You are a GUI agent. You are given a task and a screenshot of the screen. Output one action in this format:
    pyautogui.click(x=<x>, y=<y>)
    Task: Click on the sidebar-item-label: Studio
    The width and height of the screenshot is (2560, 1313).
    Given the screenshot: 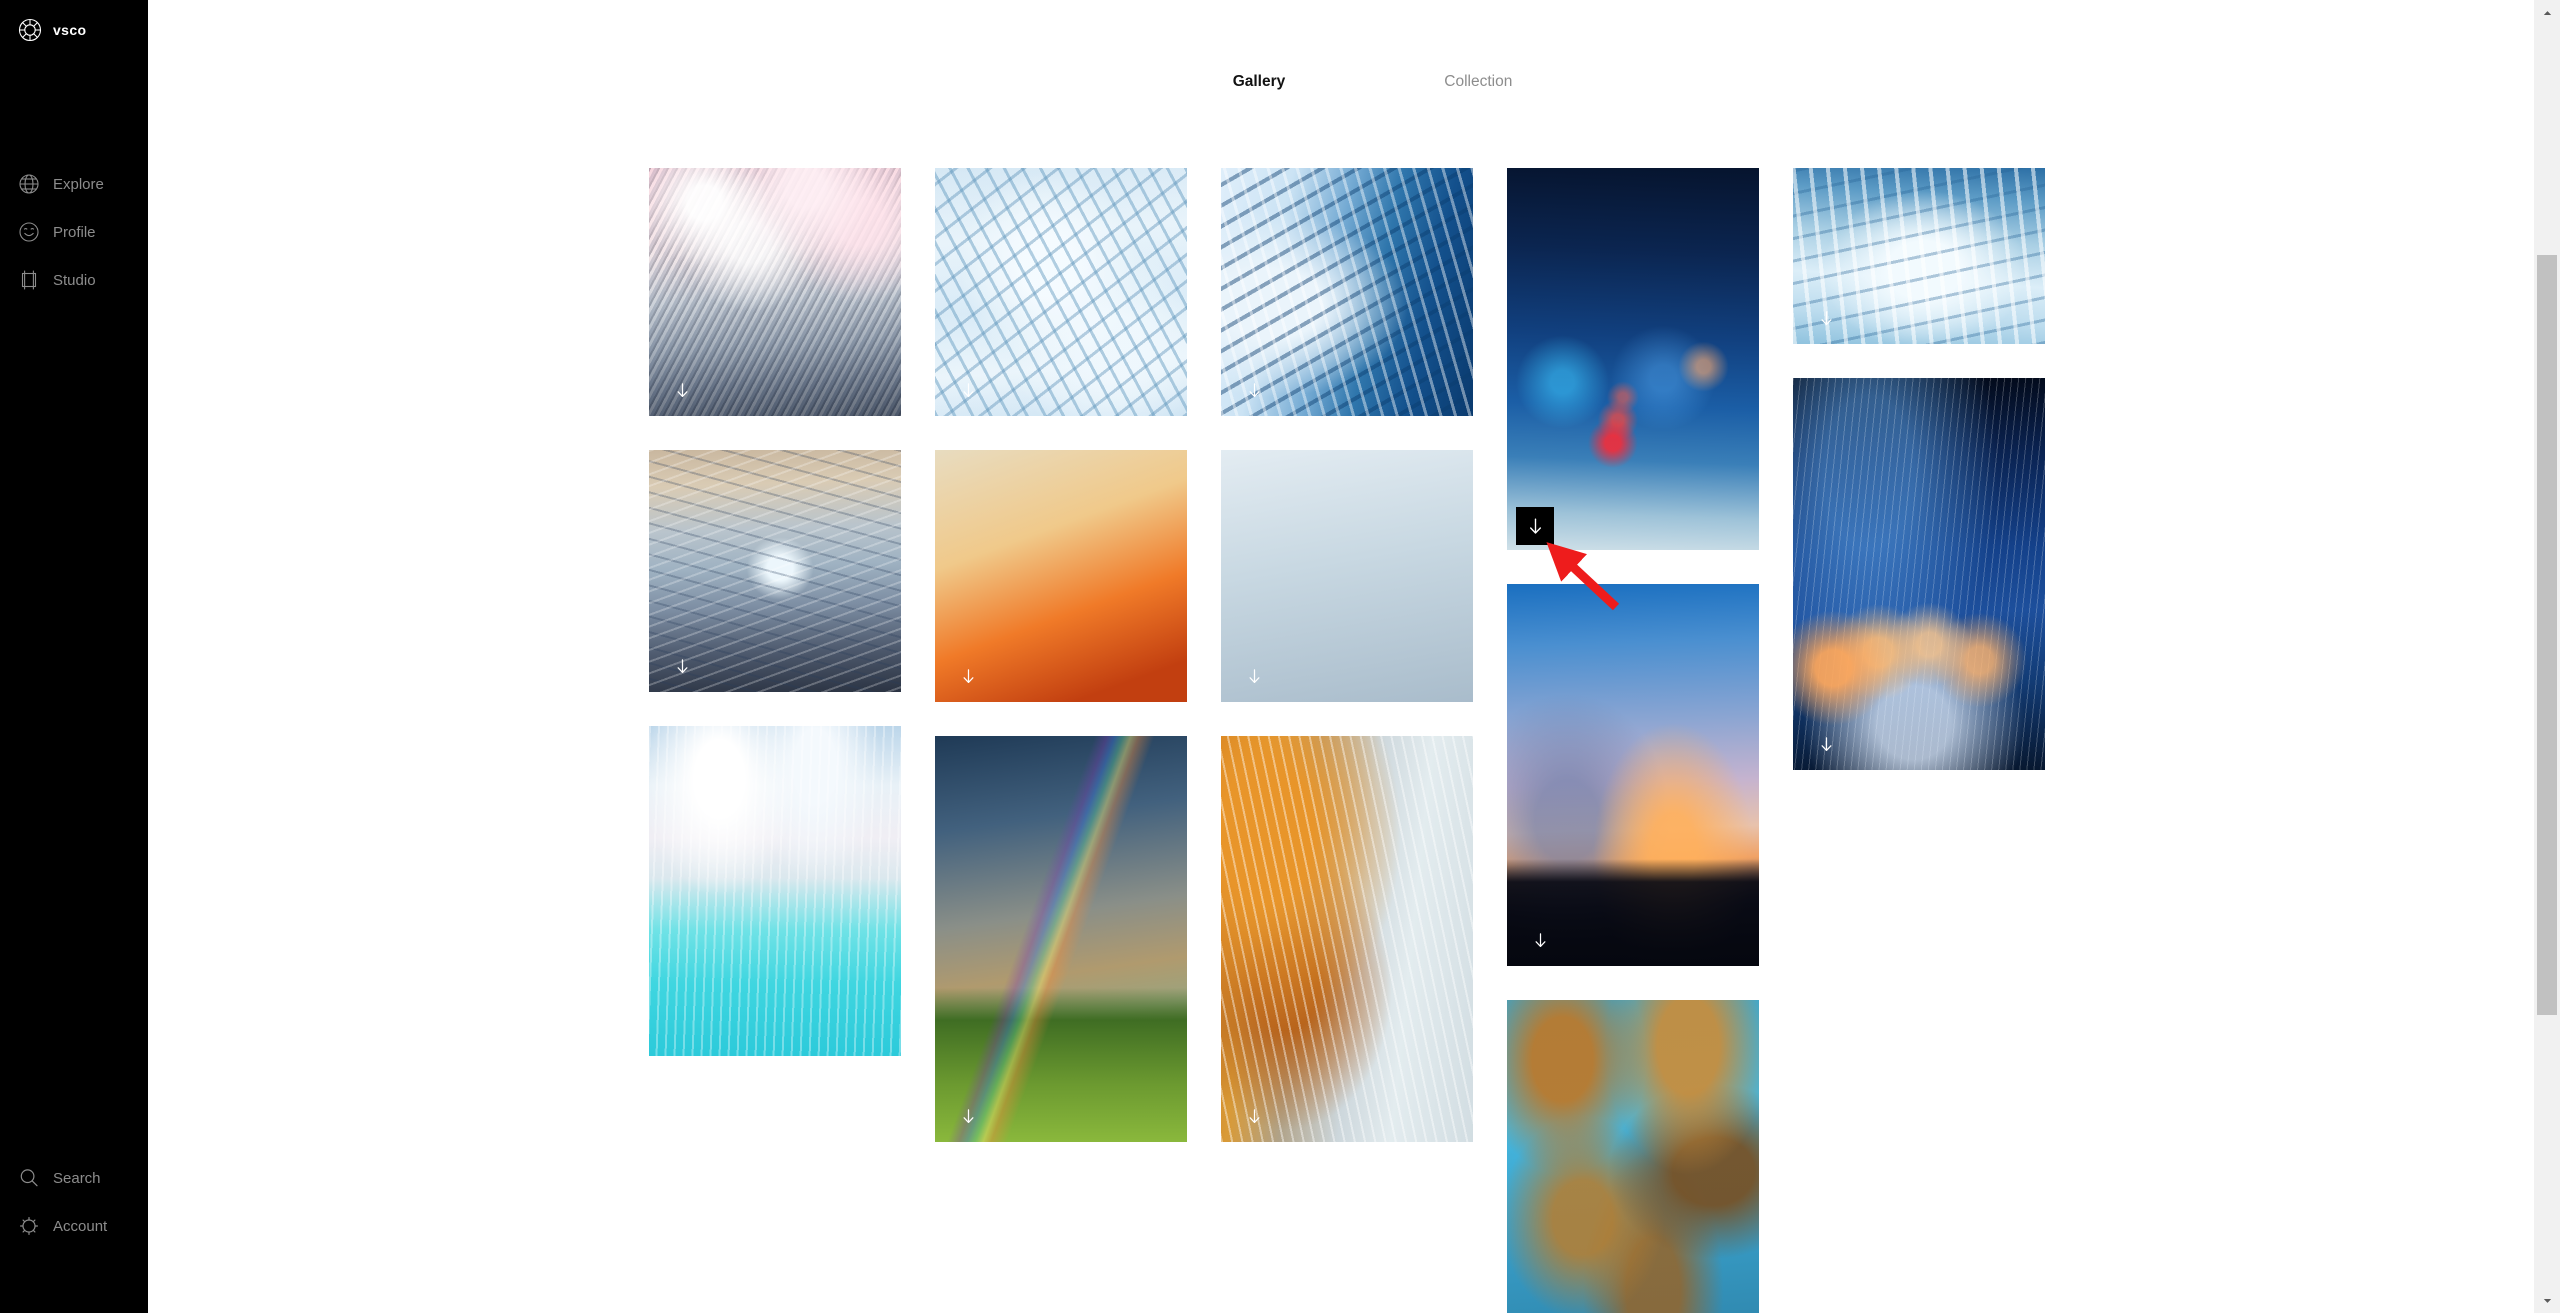 What is the action you would take?
    pyautogui.click(x=74, y=280)
    